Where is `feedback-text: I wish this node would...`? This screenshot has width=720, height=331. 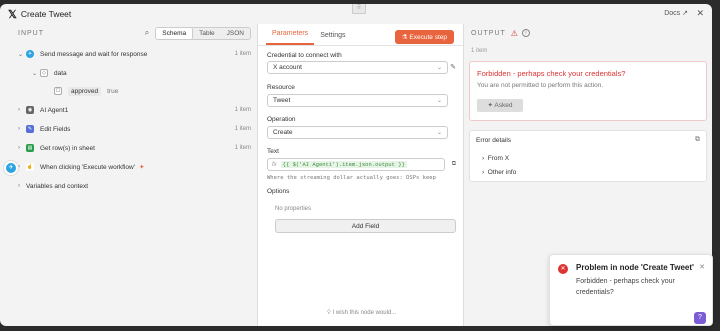 feedback-text: I wish this node would... is located at coordinates (364, 313).